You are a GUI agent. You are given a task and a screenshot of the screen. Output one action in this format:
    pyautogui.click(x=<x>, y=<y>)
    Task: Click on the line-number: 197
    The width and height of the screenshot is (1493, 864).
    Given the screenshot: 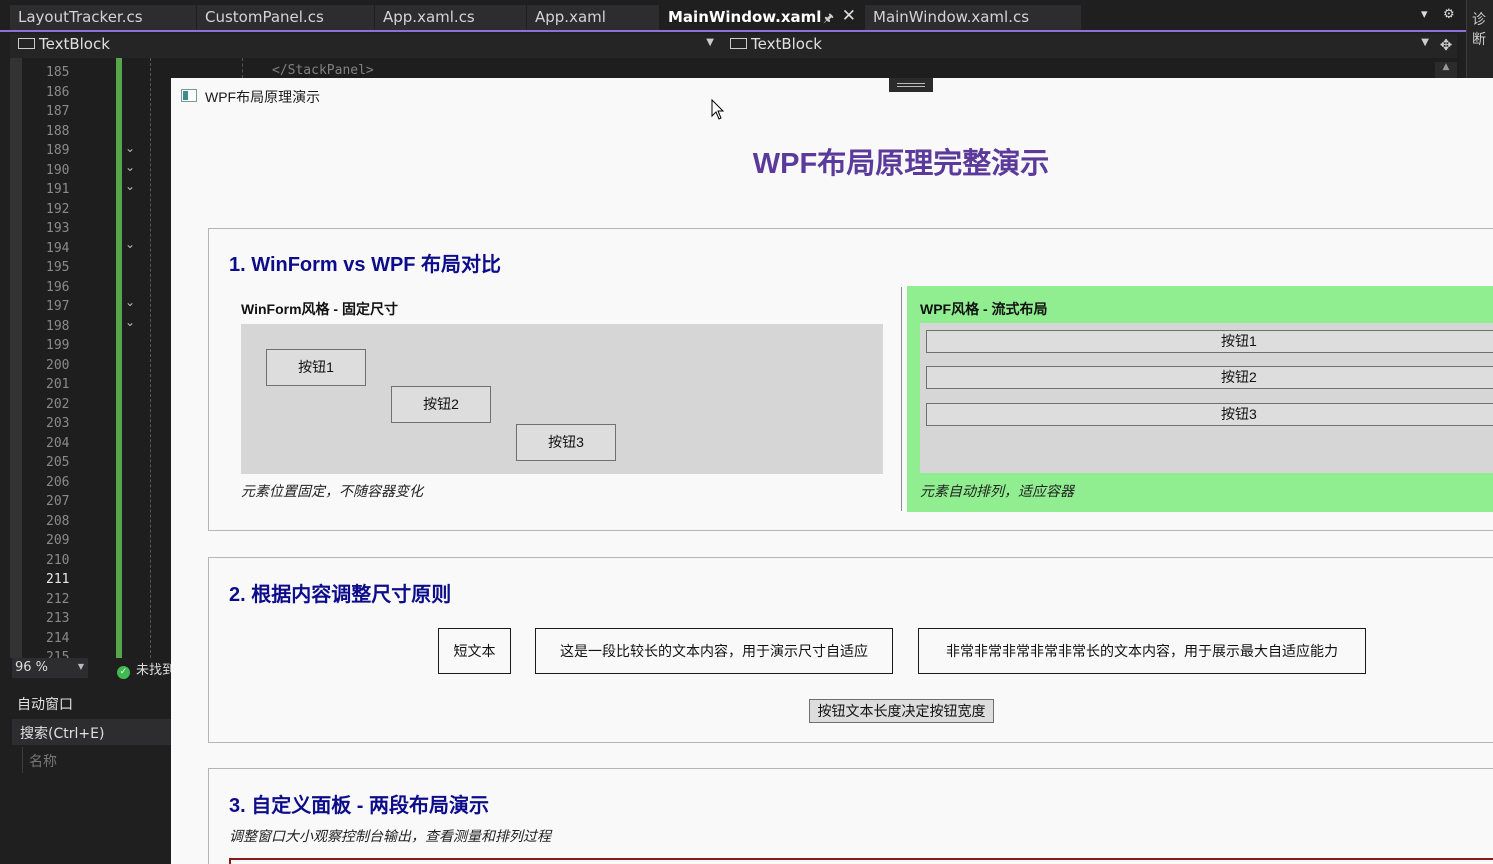 What is the action you would take?
    pyautogui.click(x=58, y=306)
    